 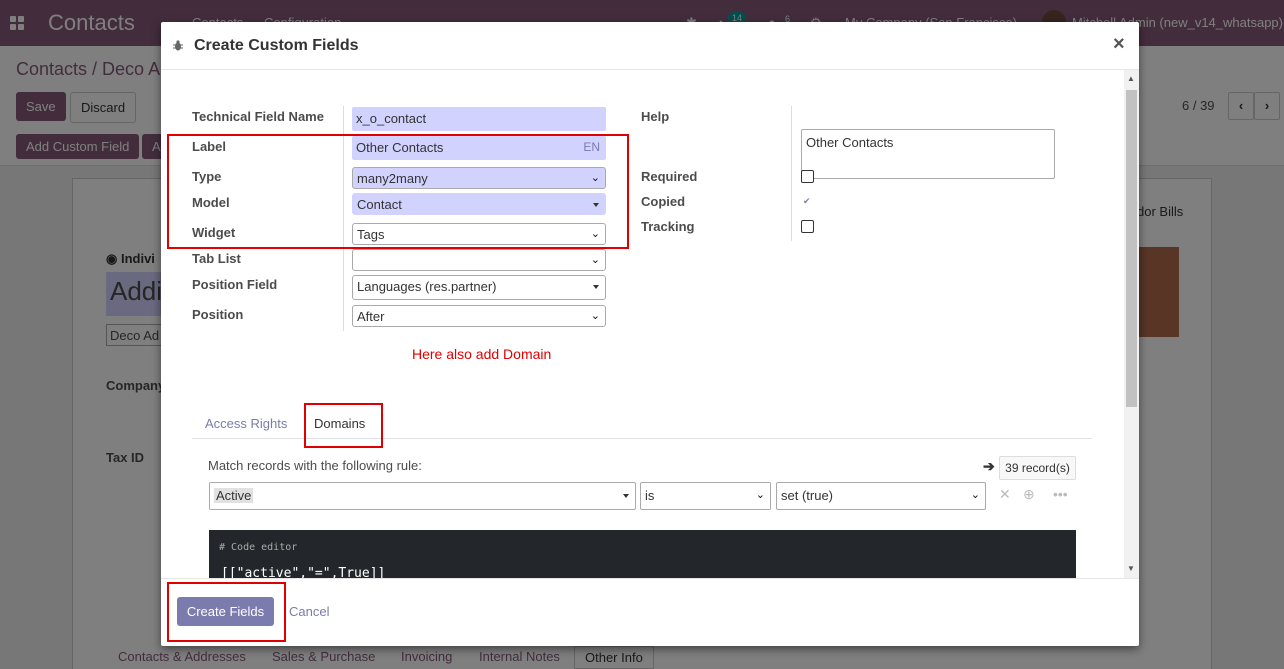 What do you see at coordinates (791, 173) in the screenshot?
I see `right-separator` at bounding box center [791, 173].